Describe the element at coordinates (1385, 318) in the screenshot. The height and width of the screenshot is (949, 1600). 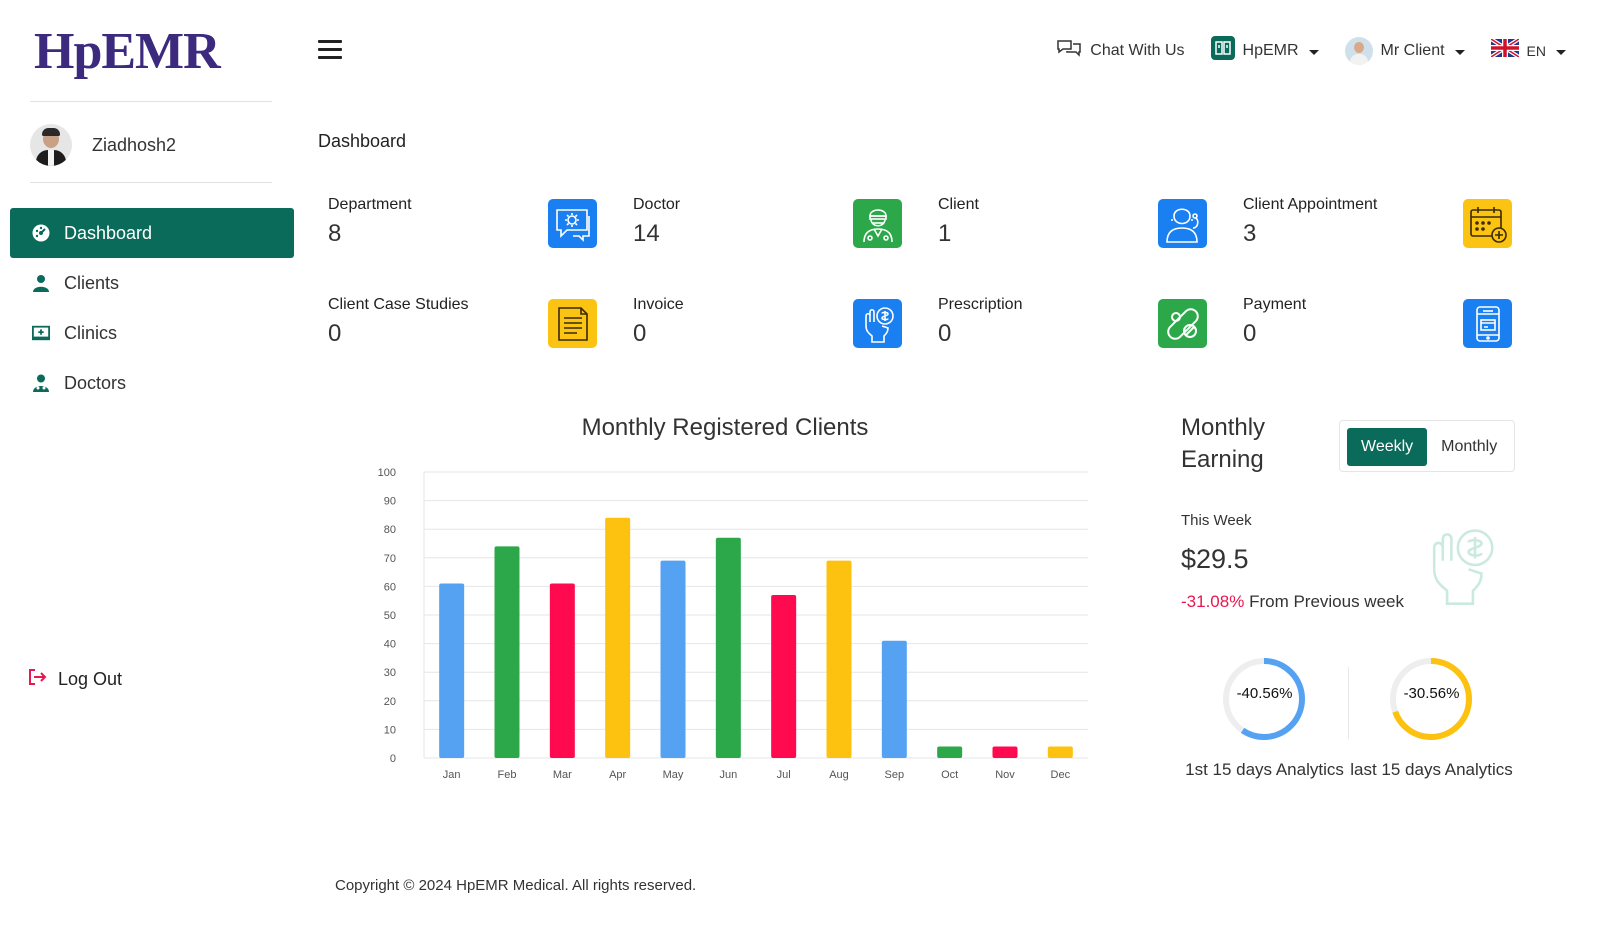
I see `stat-card-payment: Payment 0` at that location.